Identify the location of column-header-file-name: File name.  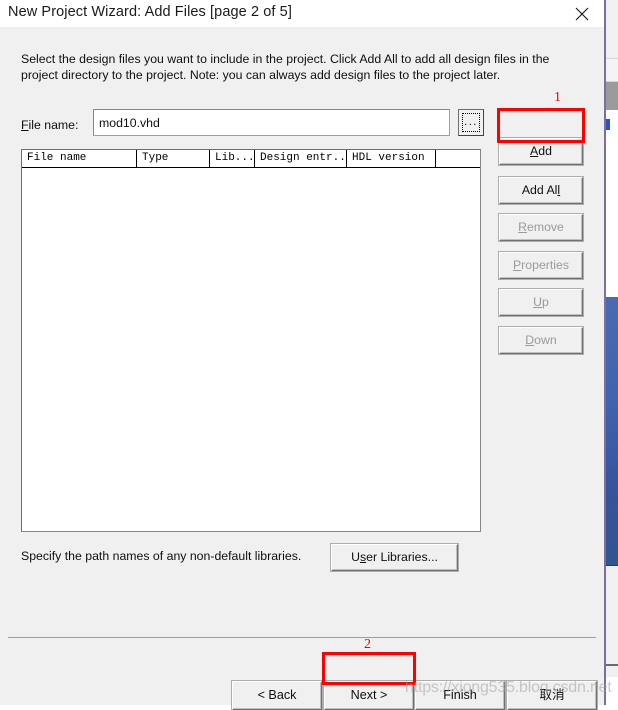
(79, 158).